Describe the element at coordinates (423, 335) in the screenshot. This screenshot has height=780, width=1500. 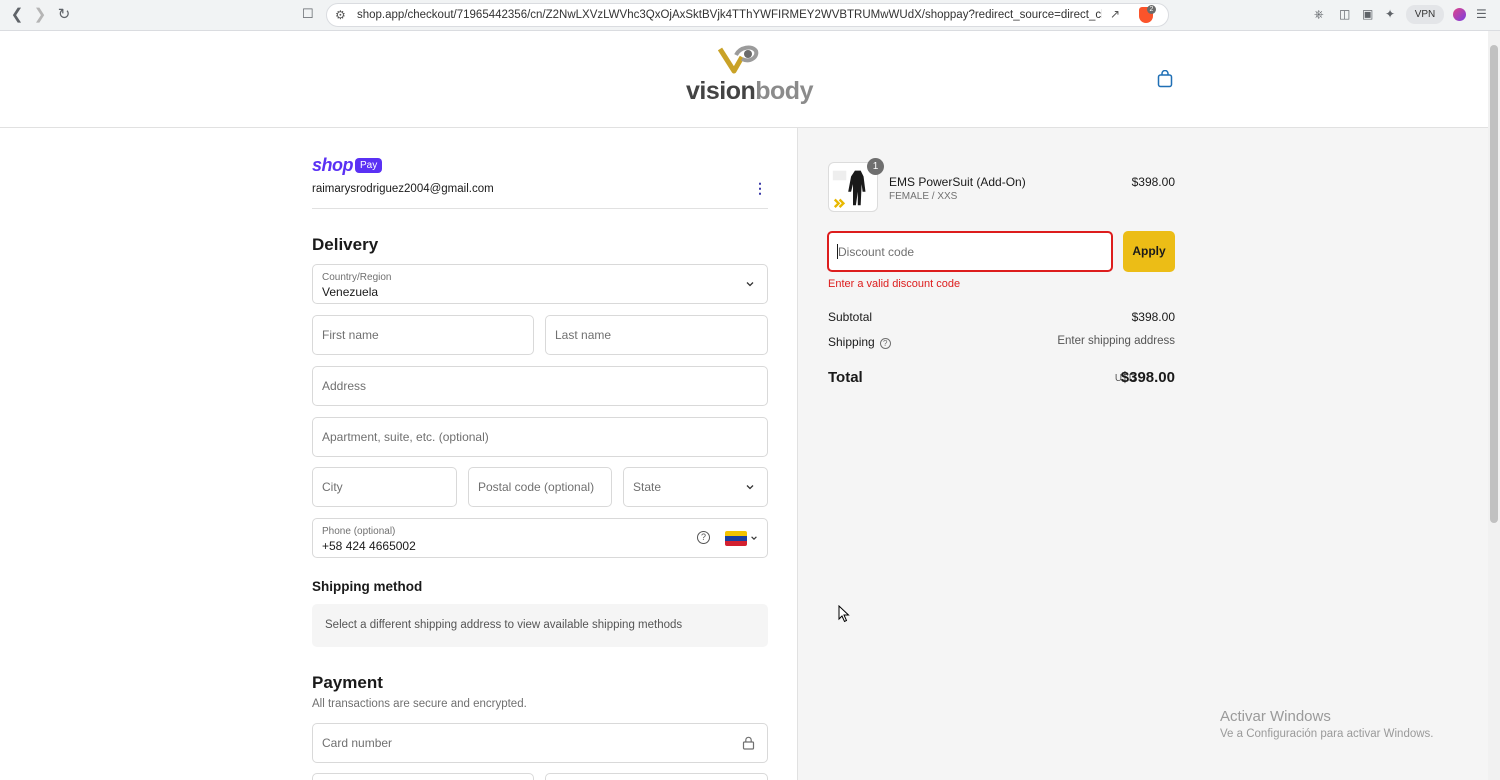
I see `first-name-field: First name` at that location.